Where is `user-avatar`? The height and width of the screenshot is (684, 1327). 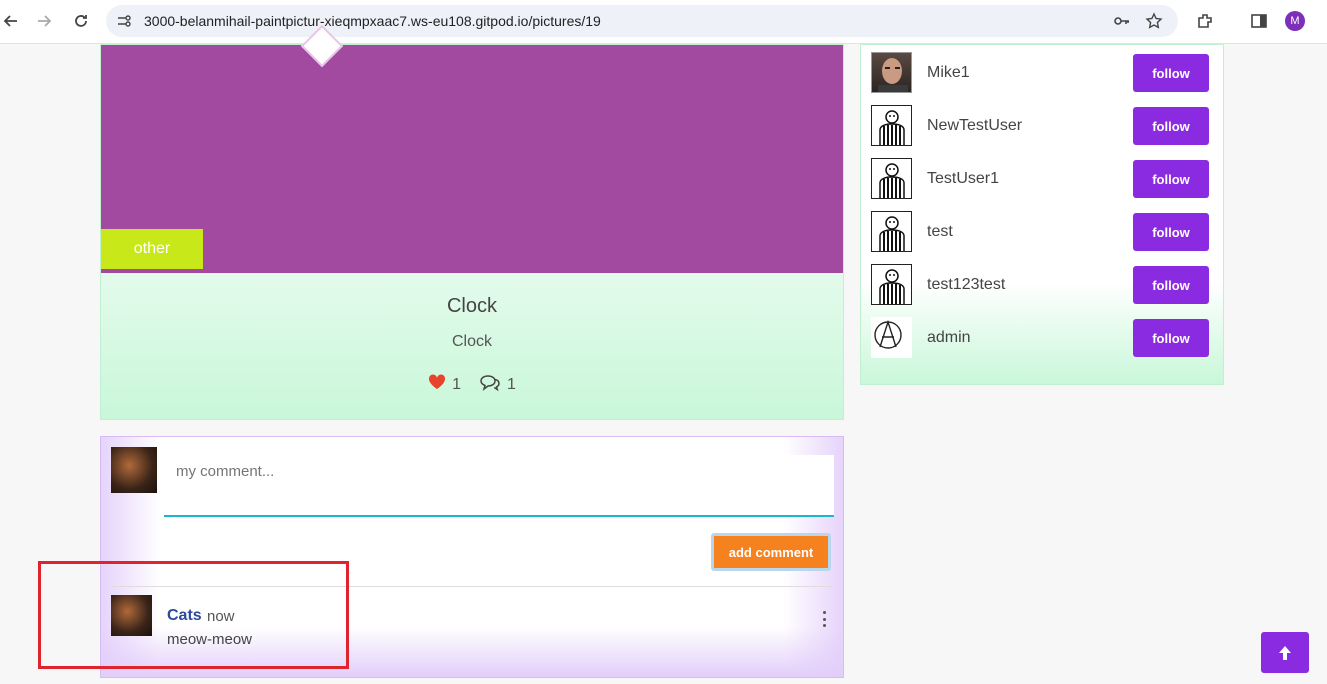
user-avatar is located at coordinates (891, 72).